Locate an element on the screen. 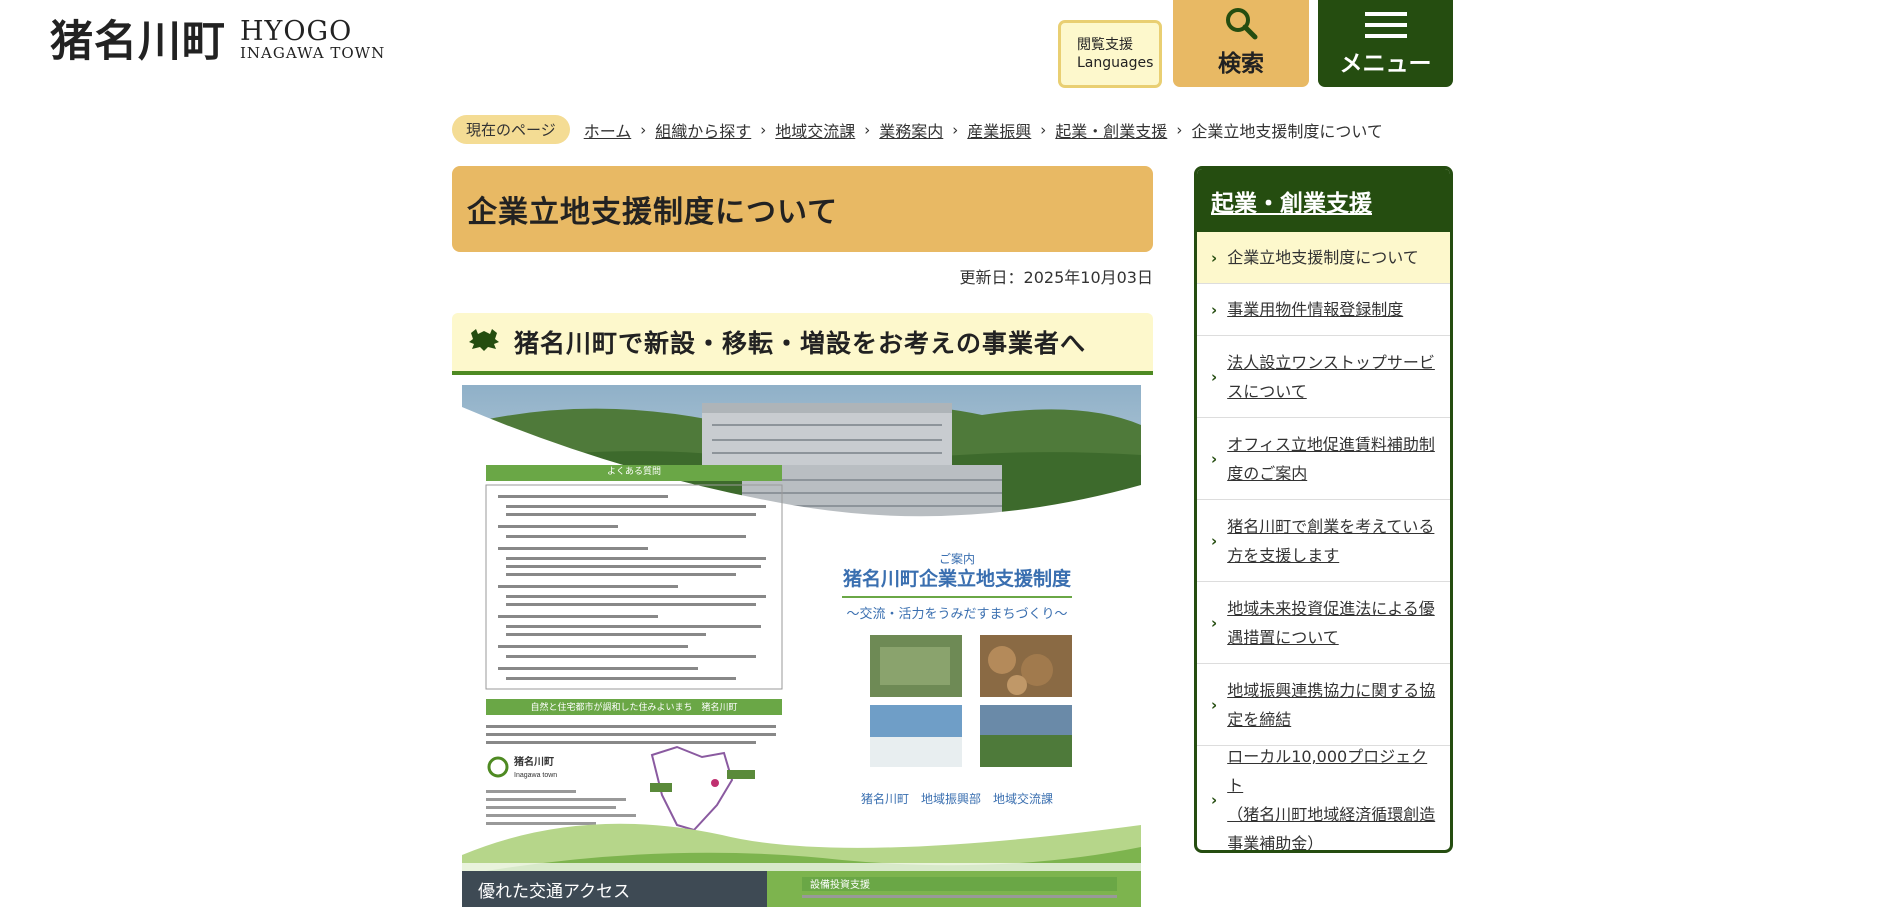  side-nav-item: › 地域未来投資促進法による優 遇措置について is located at coordinates (1323, 623).